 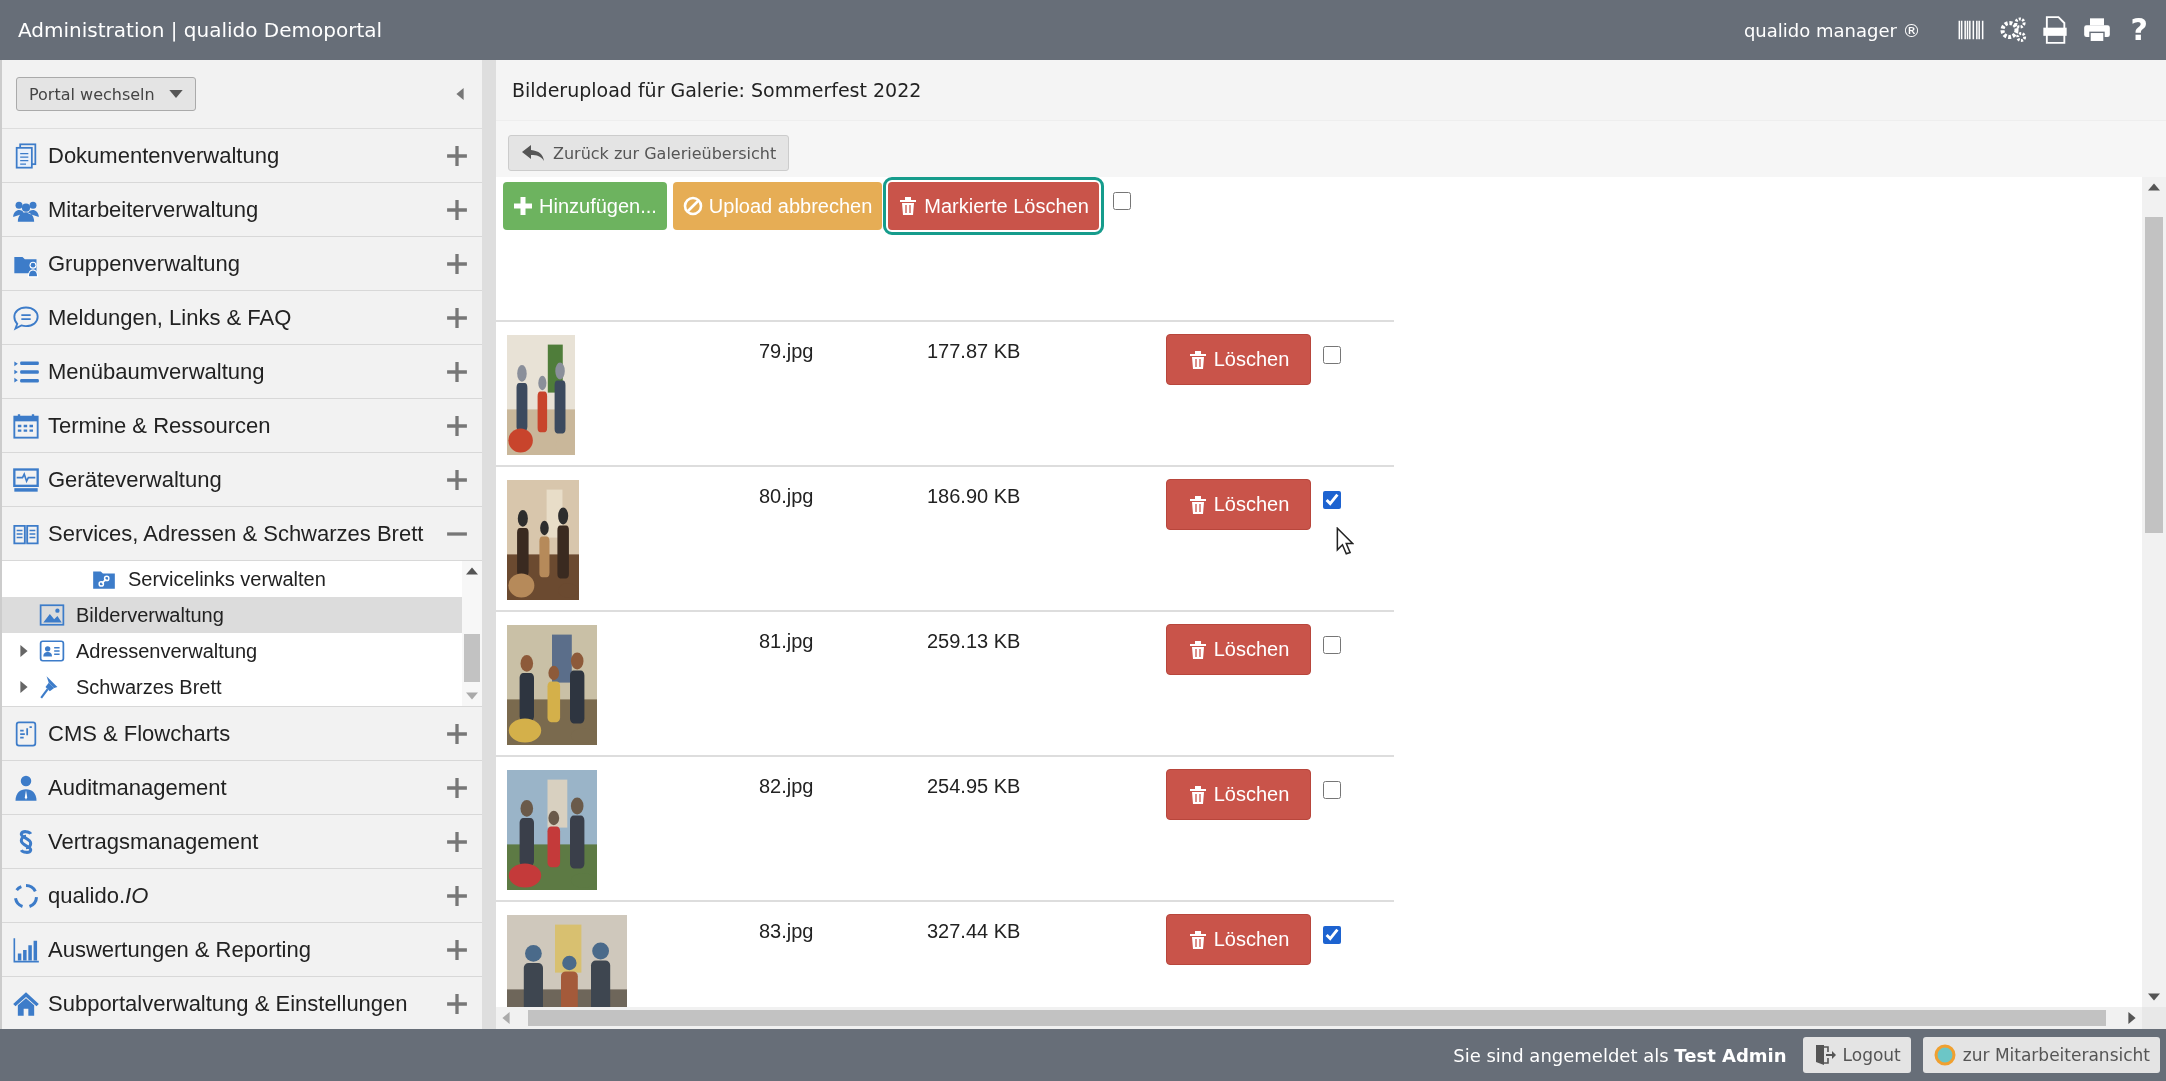 I want to click on gears-icon, so click(x=2012, y=30).